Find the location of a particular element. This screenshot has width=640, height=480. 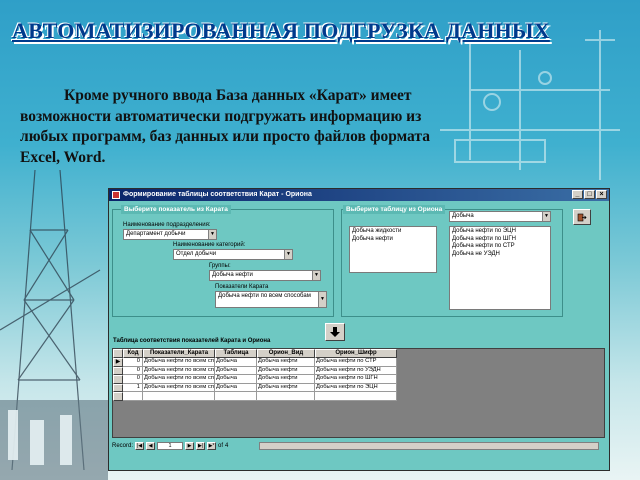

door-exit-icon is located at coordinates (582, 217).